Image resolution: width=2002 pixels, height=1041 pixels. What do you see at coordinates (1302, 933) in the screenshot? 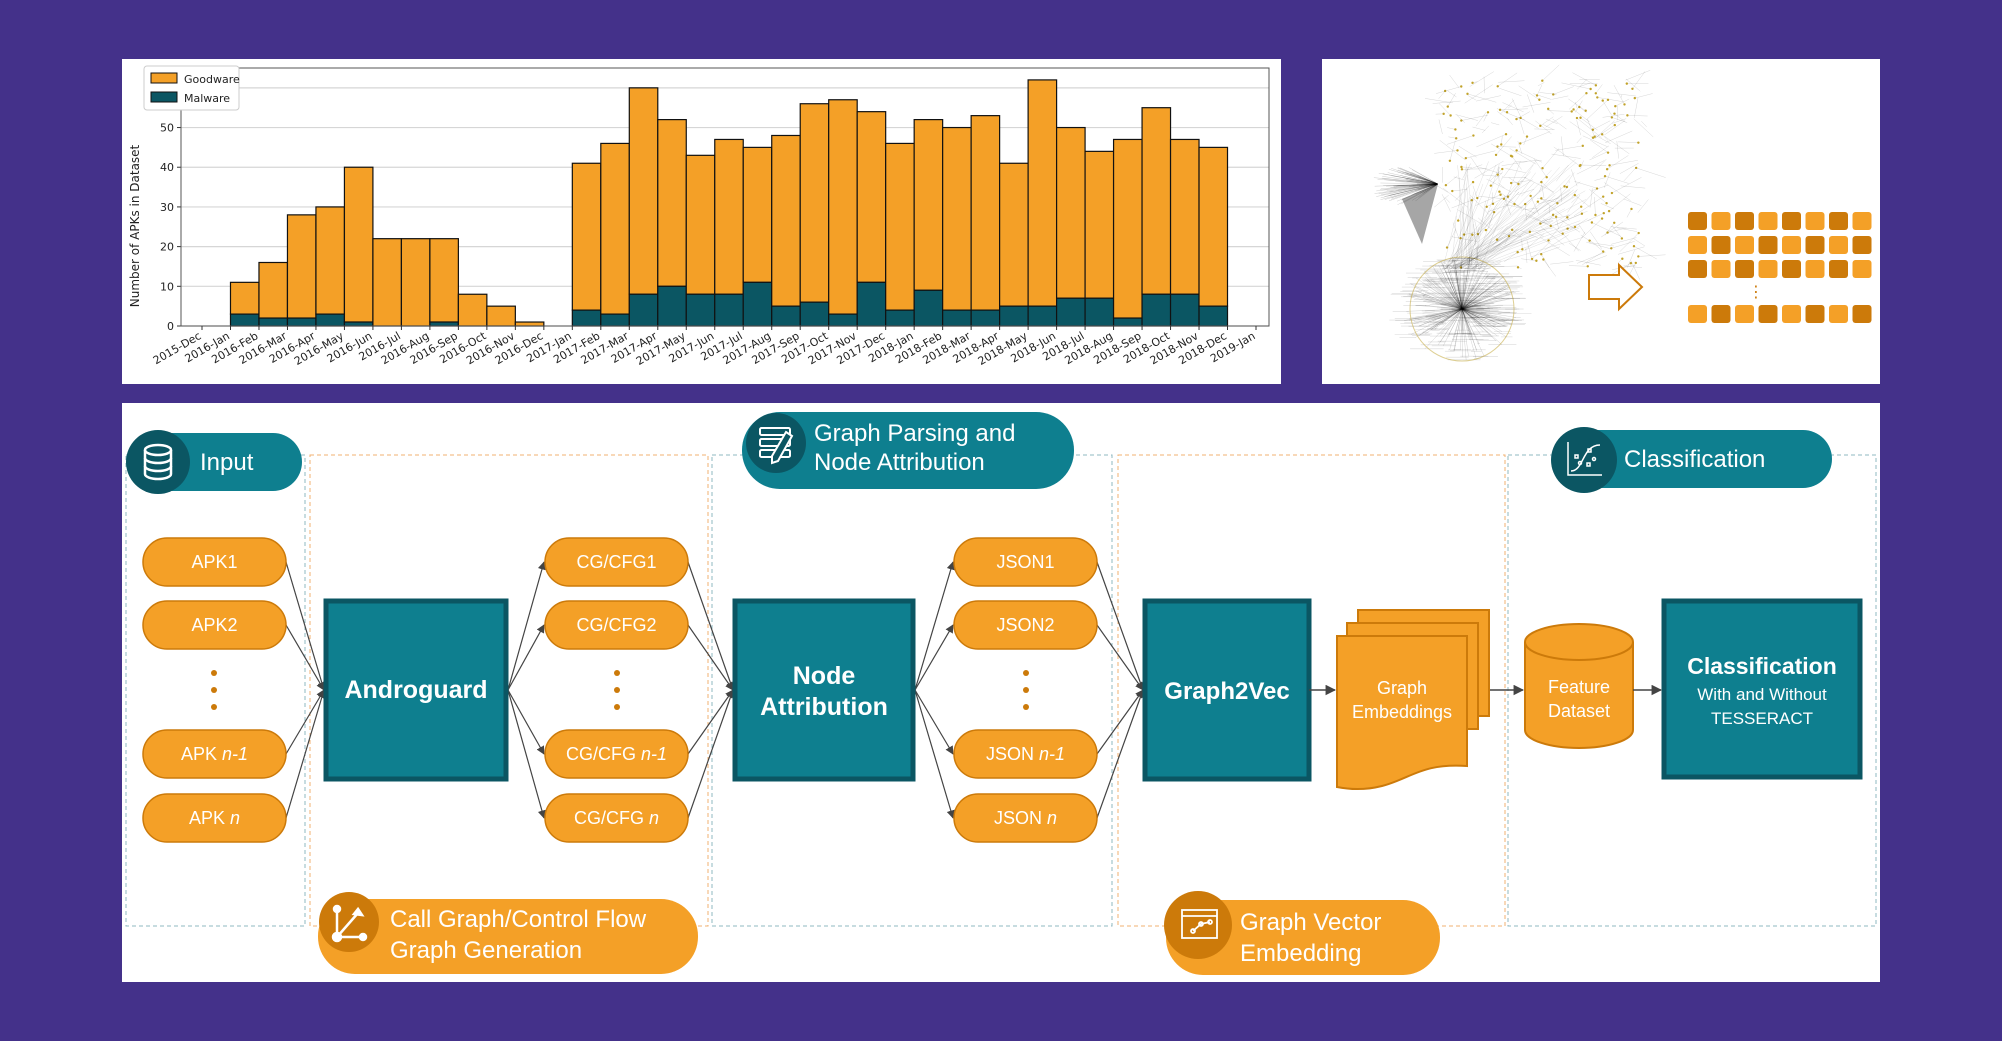
I see `stage-pill-embedding: Graph Vector Embedding` at bounding box center [1302, 933].